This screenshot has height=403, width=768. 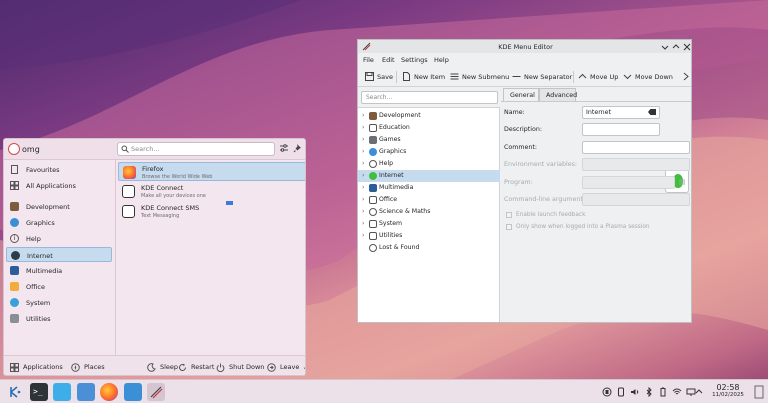 I want to click on menu-edit: Edit, so click(x=388, y=60).